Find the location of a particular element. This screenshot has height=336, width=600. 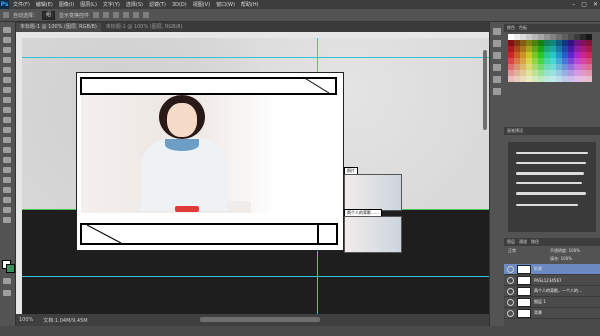

align-right-icon is located at coordinates (146, 15).